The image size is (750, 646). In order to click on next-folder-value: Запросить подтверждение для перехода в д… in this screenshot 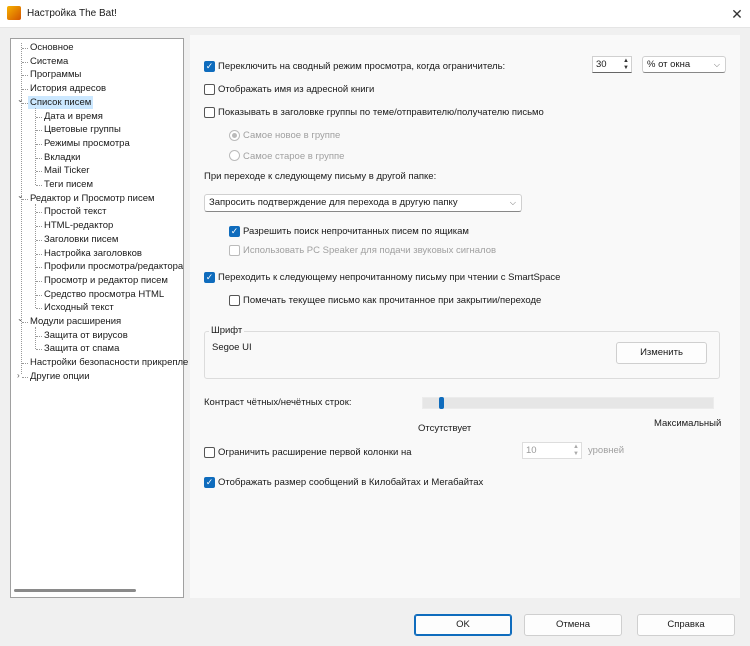, I will do `click(333, 202)`.